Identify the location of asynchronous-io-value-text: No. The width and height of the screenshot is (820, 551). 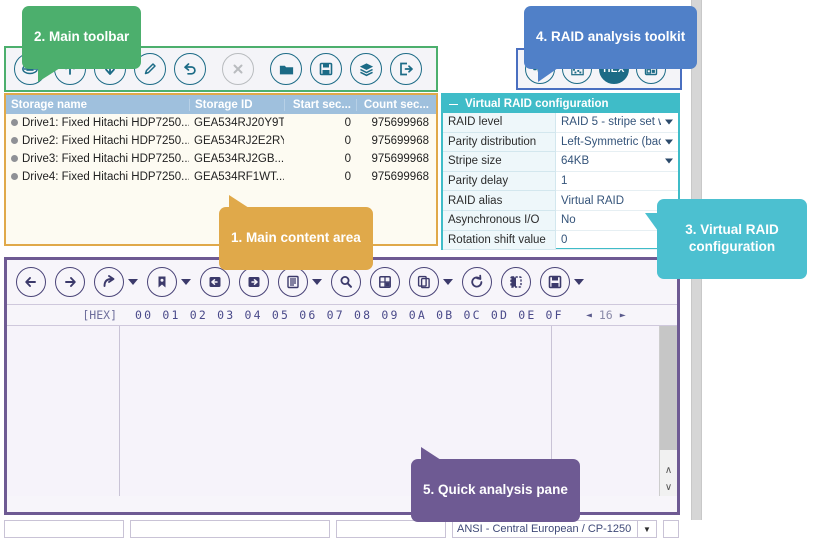
(568, 220).